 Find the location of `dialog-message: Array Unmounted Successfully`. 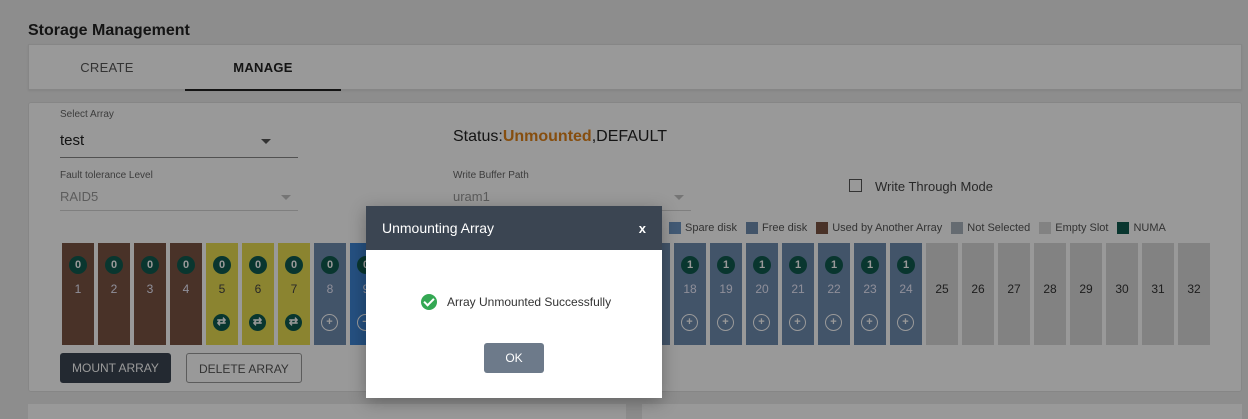

dialog-message: Array Unmounted Successfully is located at coordinates (516, 302).